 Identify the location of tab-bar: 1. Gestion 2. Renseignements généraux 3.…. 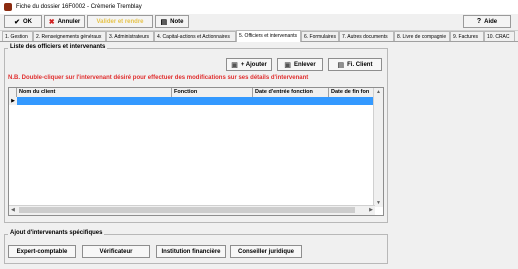
(259, 36).